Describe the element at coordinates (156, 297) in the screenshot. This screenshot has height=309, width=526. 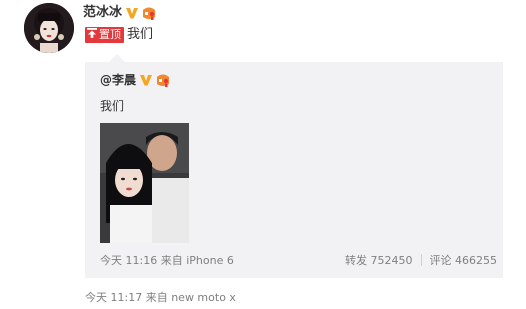
I see `from-prefix: 来自` at that location.